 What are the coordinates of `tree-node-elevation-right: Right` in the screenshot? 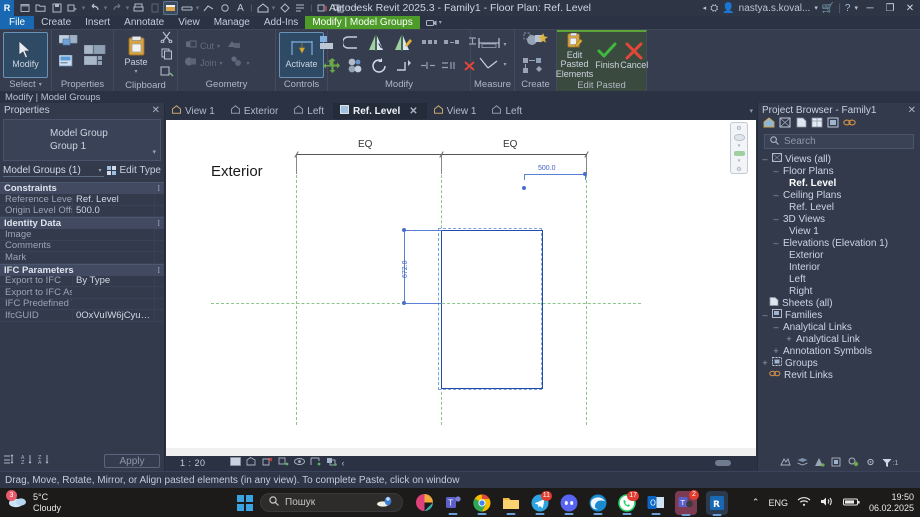 It's located at (839, 291).